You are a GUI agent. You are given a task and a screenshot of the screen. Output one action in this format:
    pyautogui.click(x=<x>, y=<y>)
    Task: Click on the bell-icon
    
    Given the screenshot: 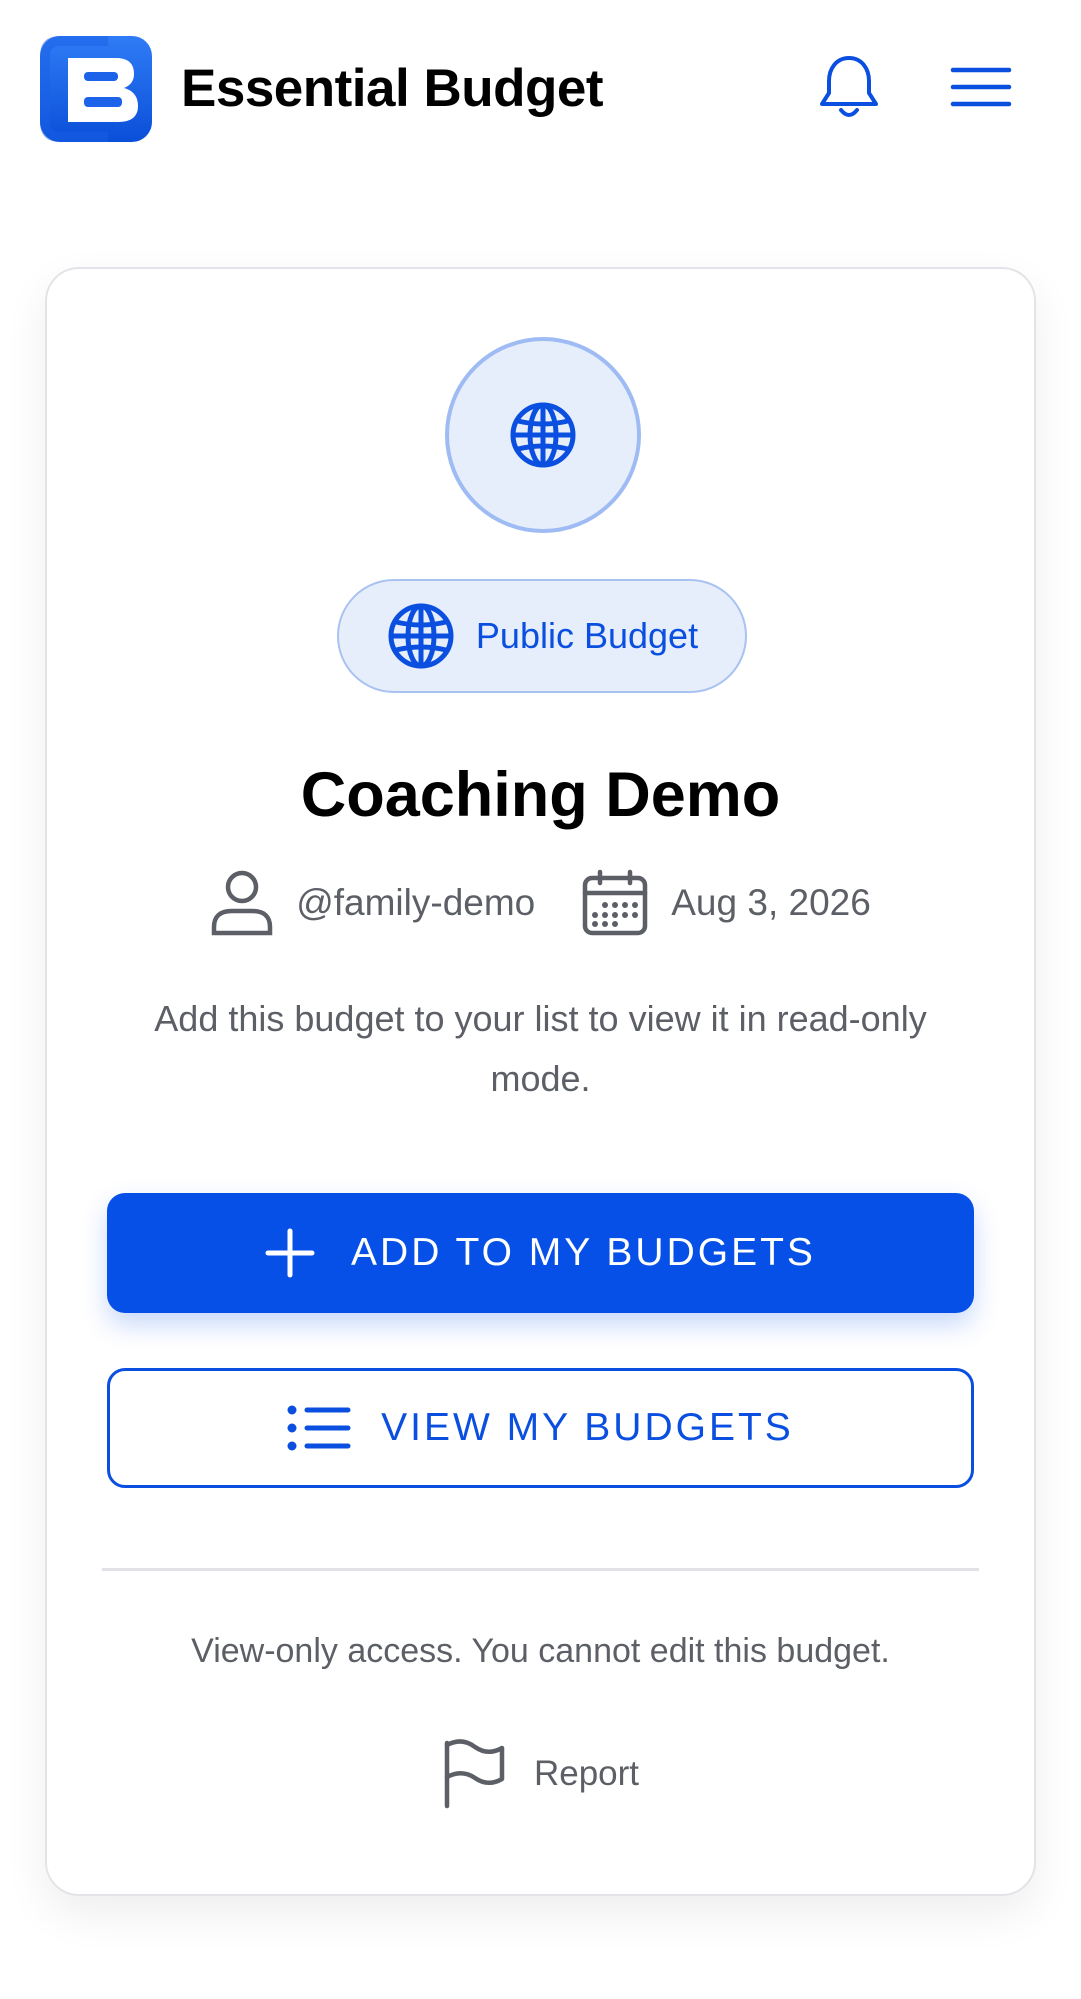 What is the action you would take?
    pyautogui.click(x=849, y=88)
    